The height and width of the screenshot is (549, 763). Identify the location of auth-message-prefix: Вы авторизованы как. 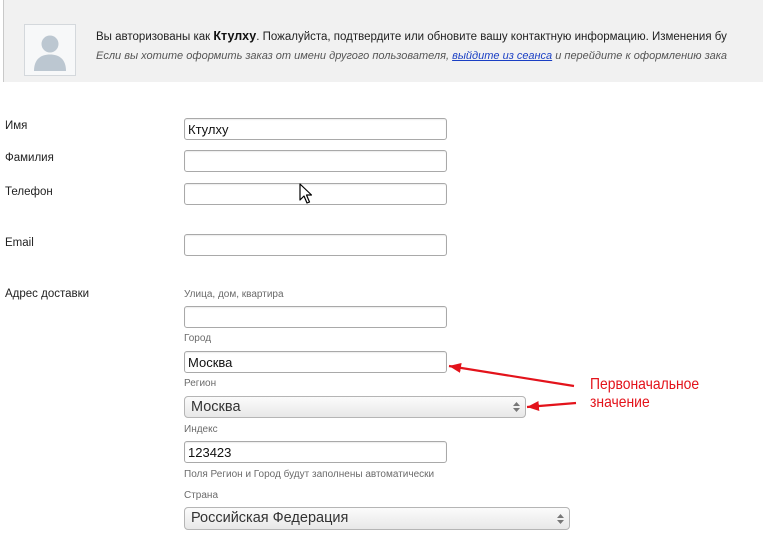
(155, 37).